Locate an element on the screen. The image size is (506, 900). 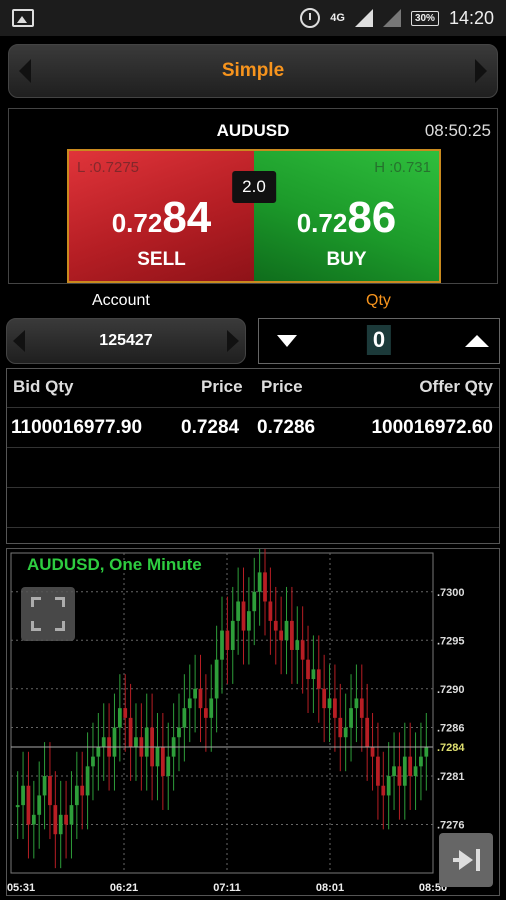
qty-label: Qty is located at coordinates (378, 300).